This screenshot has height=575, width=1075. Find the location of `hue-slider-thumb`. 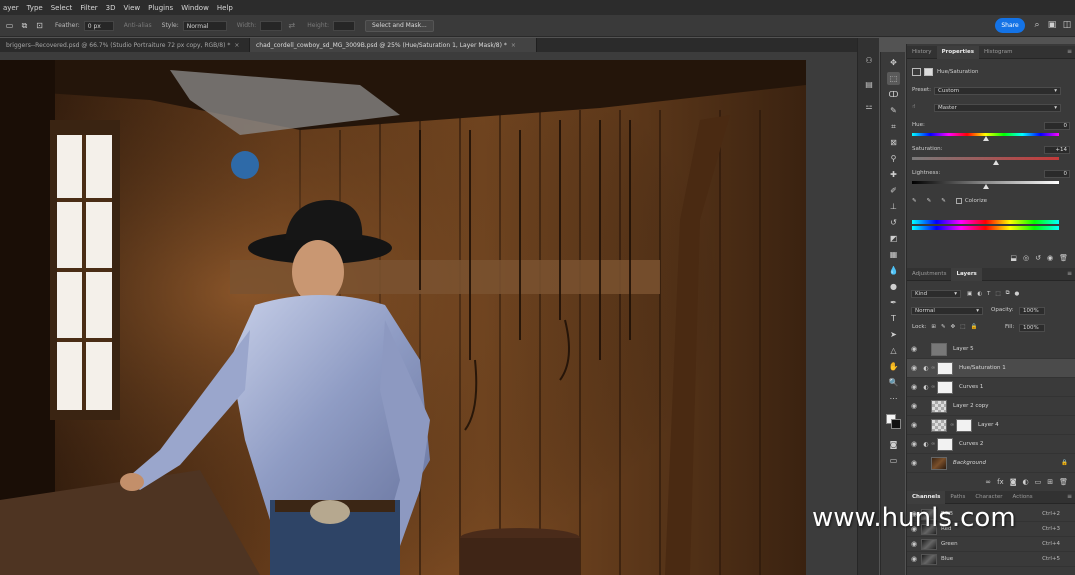

hue-slider-thumb is located at coordinates (986, 138).